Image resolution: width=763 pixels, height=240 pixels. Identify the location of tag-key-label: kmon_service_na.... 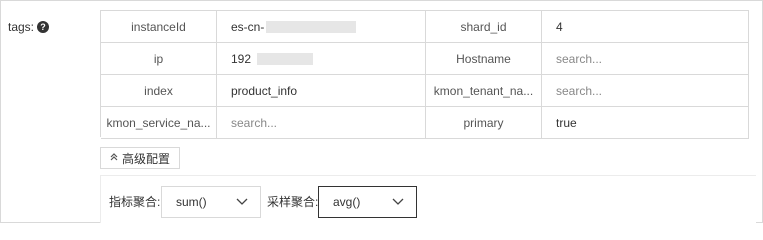
(158, 122).